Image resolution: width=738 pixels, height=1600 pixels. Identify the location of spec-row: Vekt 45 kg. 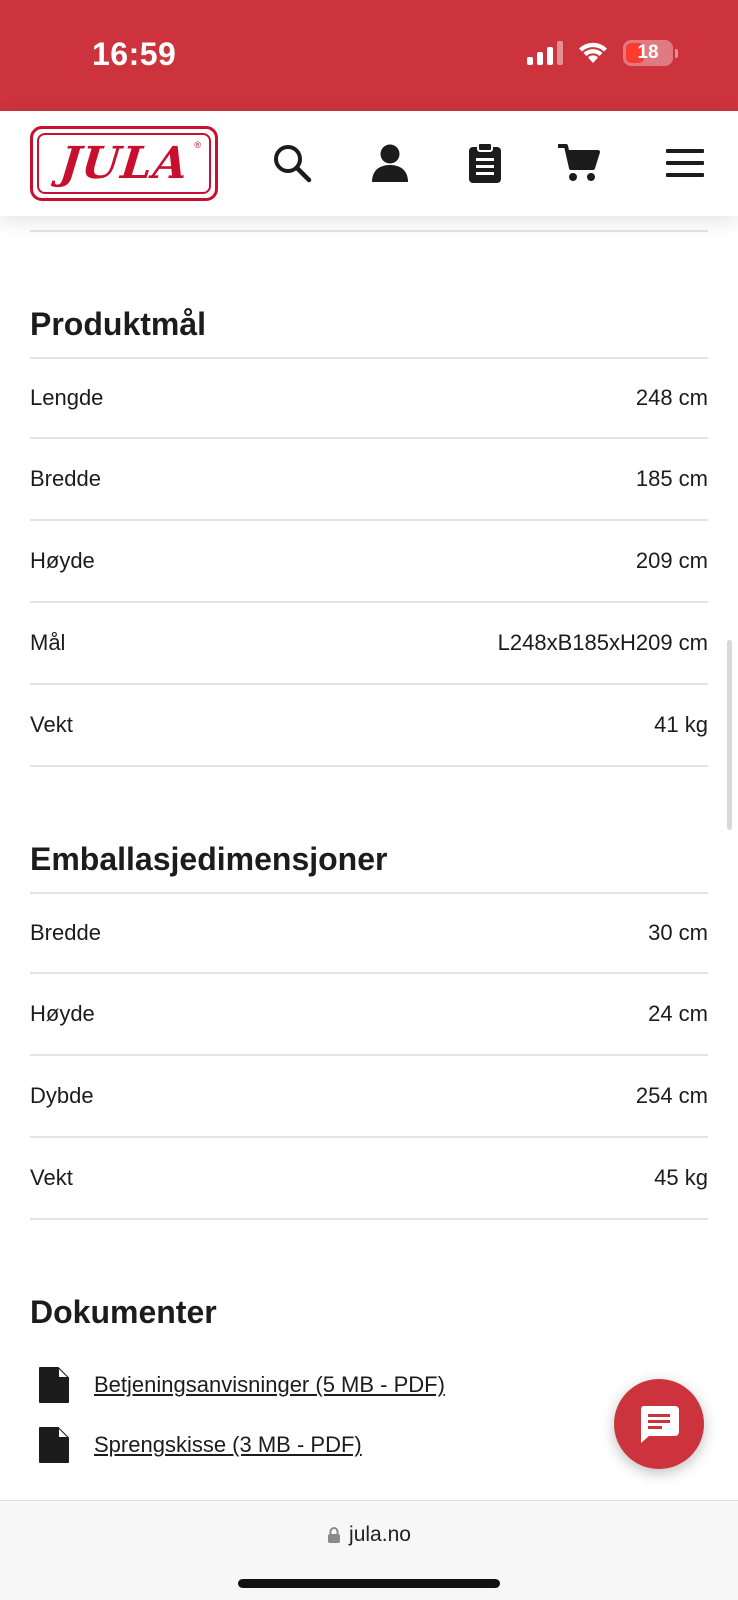
(369, 1179).